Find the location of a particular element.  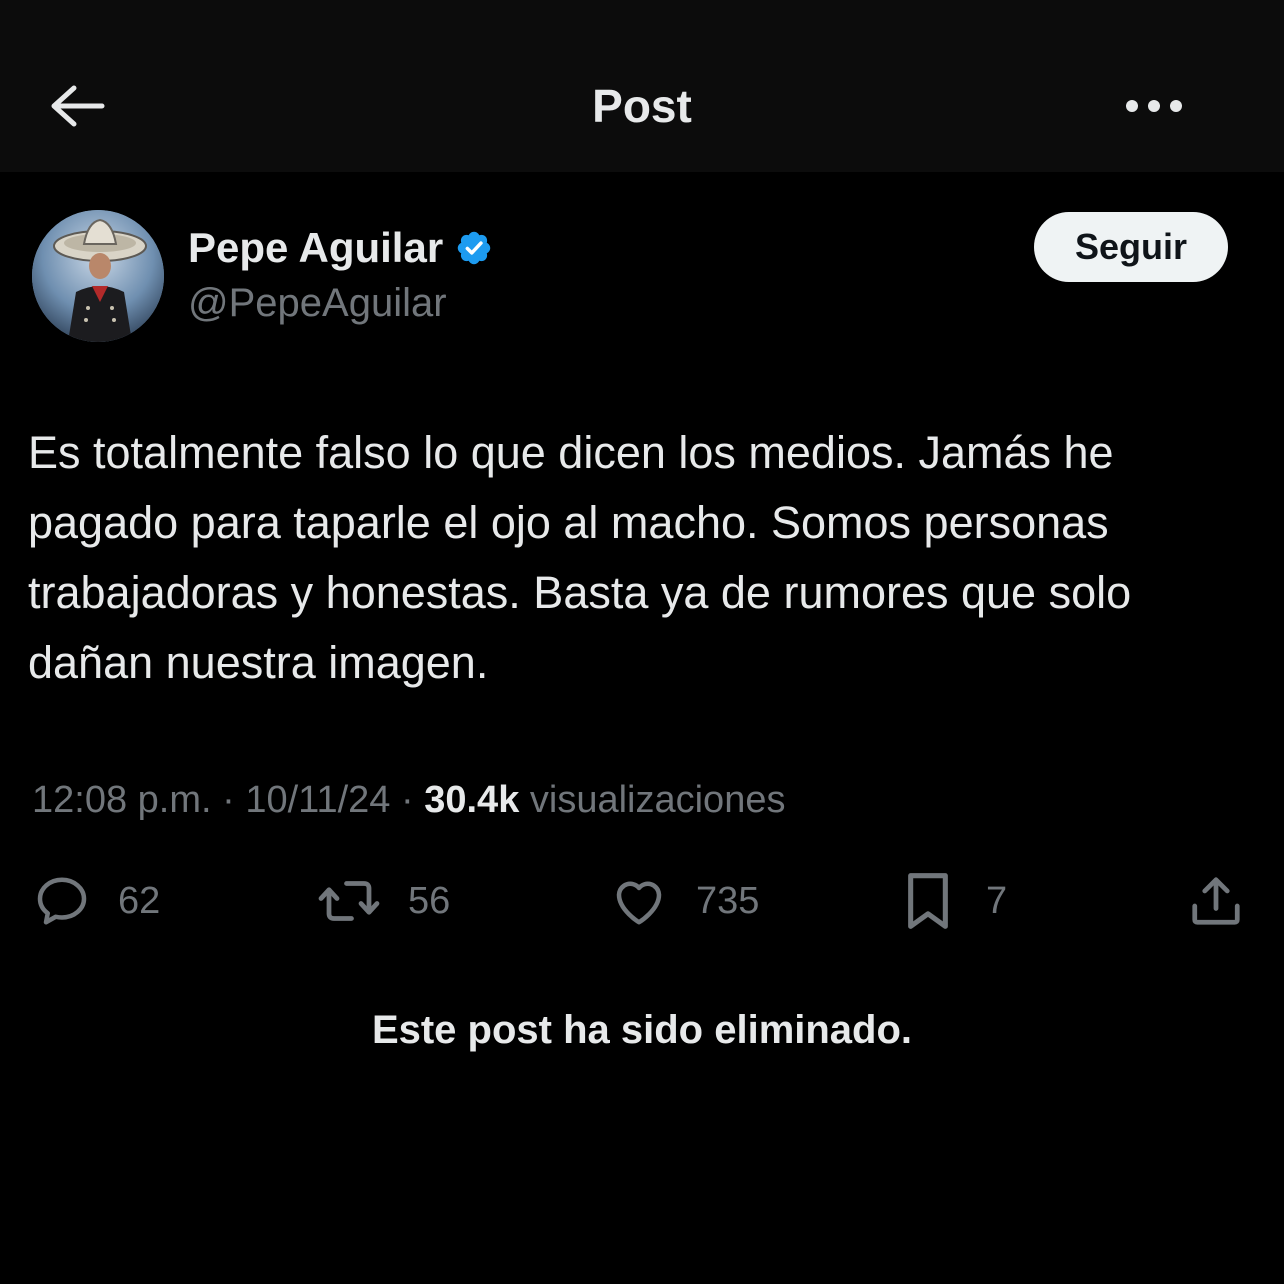

share-icon is located at coordinates (1216, 901).